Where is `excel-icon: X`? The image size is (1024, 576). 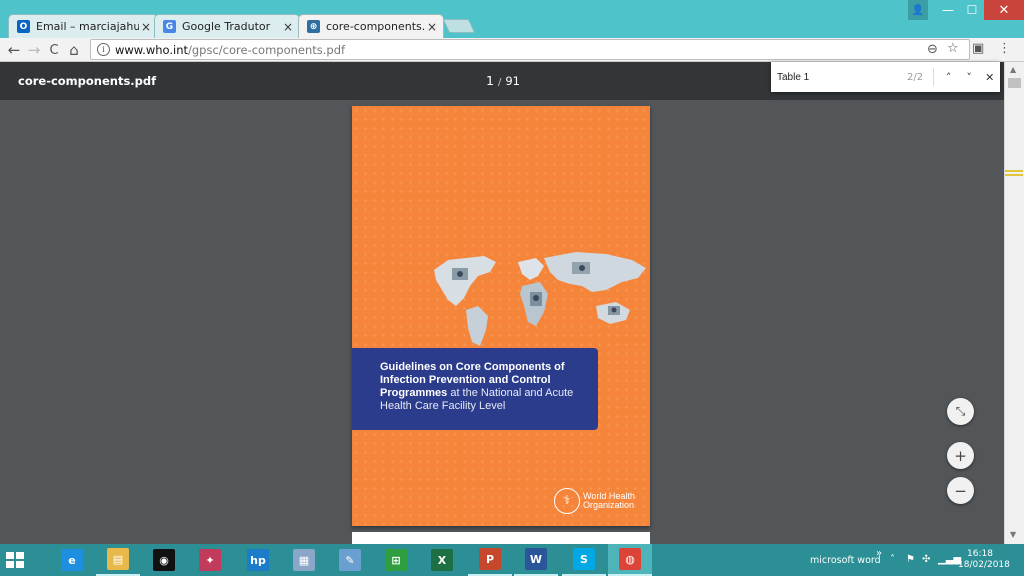 excel-icon: X is located at coordinates (442, 560).